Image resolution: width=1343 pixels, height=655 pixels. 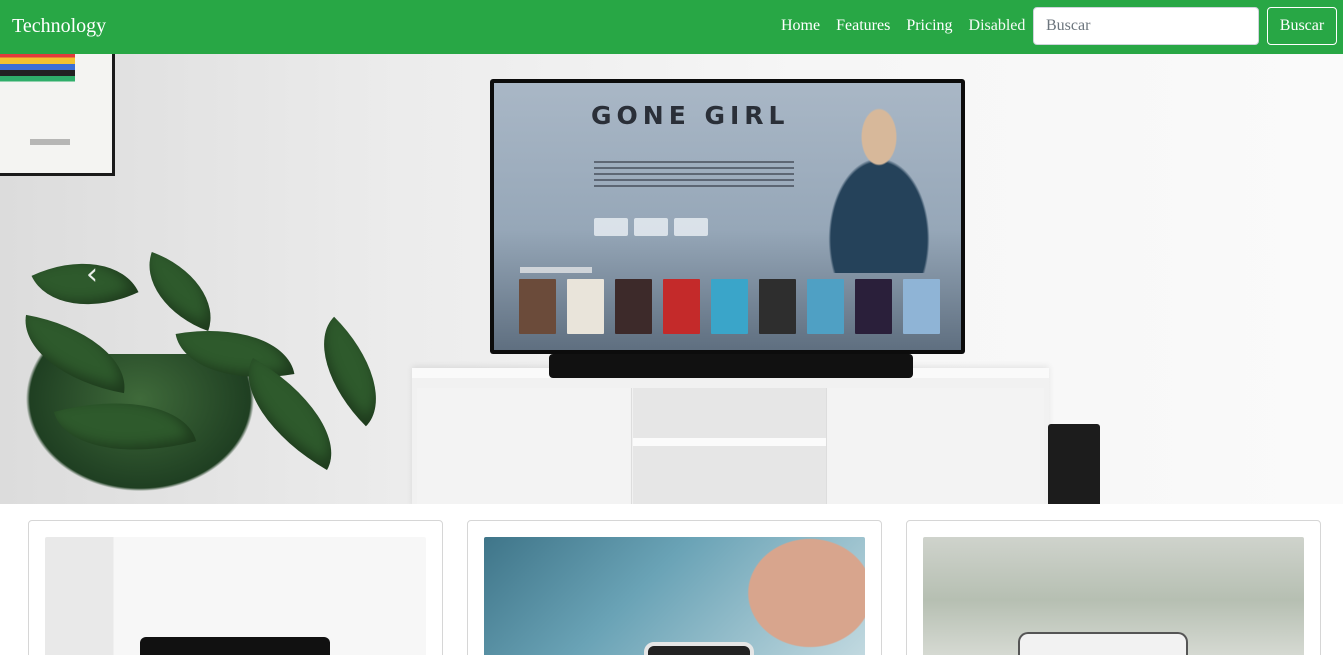 What do you see at coordinates (1113, 596) in the screenshot?
I see `camera-photo` at bounding box center [1113, 596].